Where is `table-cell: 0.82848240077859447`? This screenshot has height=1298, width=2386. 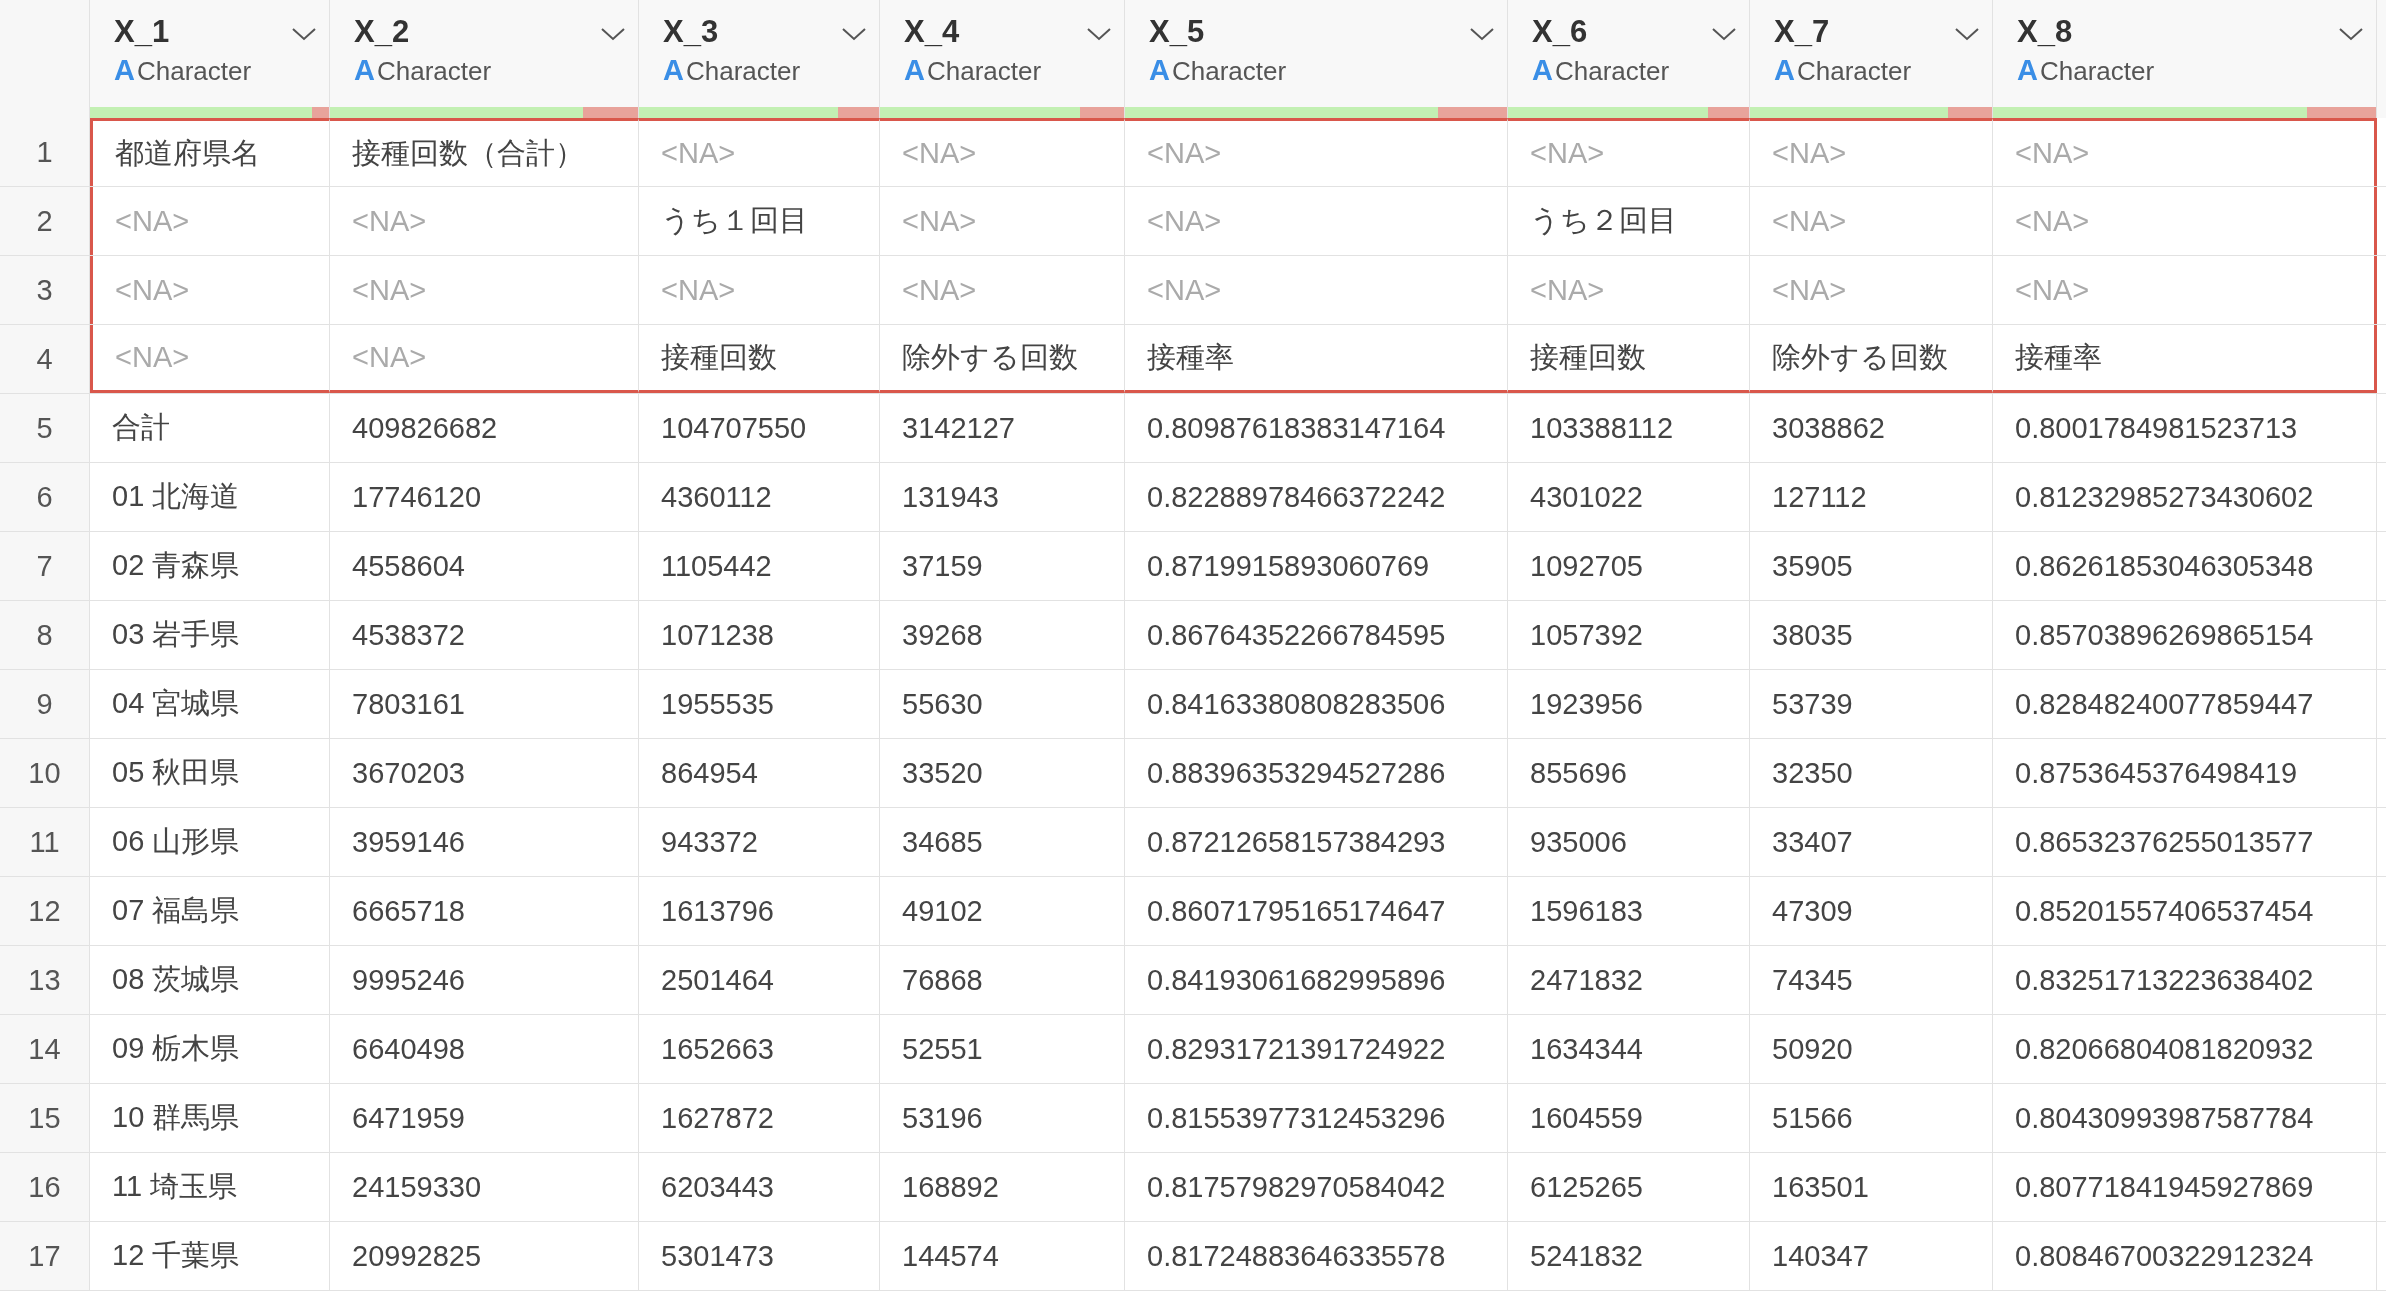 table-cell: 0.82848240077859447 is located at coordinates (2185, 704).